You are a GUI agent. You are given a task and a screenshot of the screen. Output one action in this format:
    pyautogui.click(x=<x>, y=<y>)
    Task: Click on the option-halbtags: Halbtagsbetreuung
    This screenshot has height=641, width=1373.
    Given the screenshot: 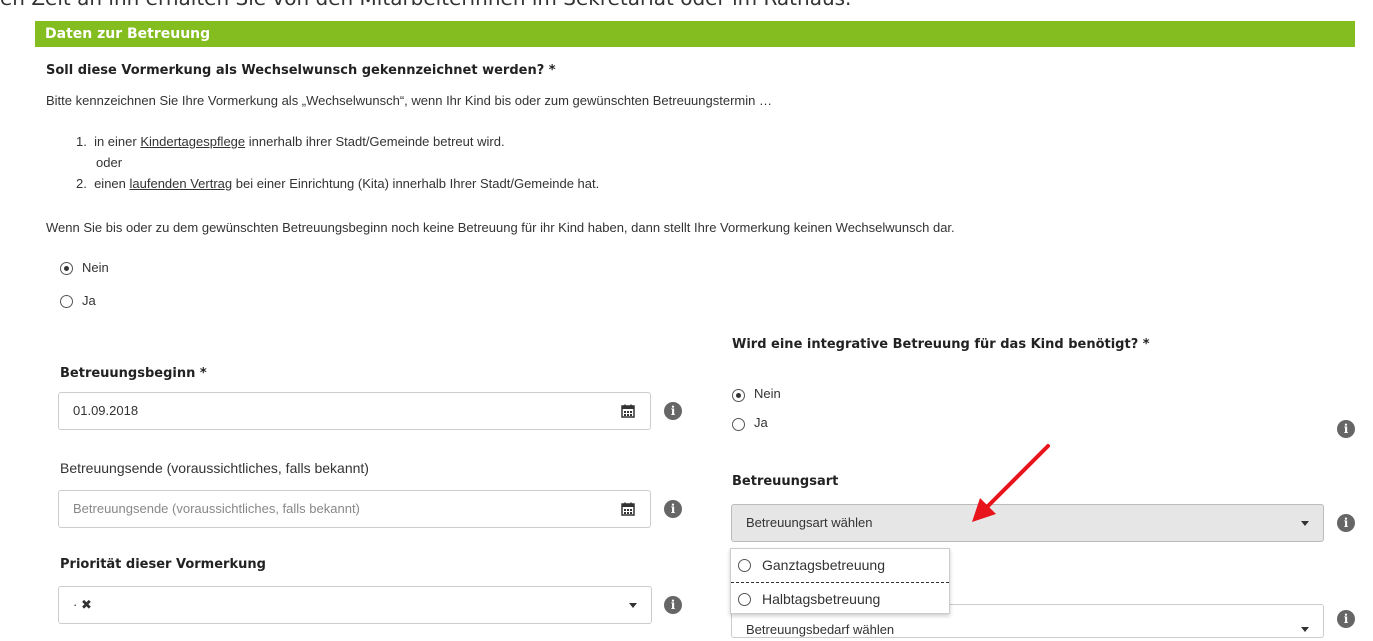 What is the action you would take?
    pyautogui.click(x=821, y=599)
    